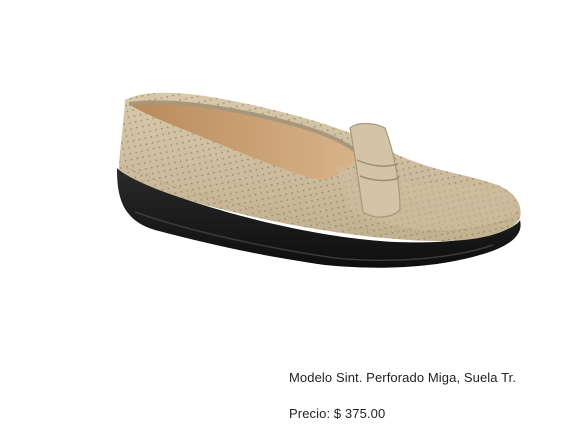 The height and width of the screenshot is (433, 577). What do you see at coordinates (337, 413) in the screenshot?
I see `product-price-text: Precio: $ 375.00` at bounding box center [337, 413].